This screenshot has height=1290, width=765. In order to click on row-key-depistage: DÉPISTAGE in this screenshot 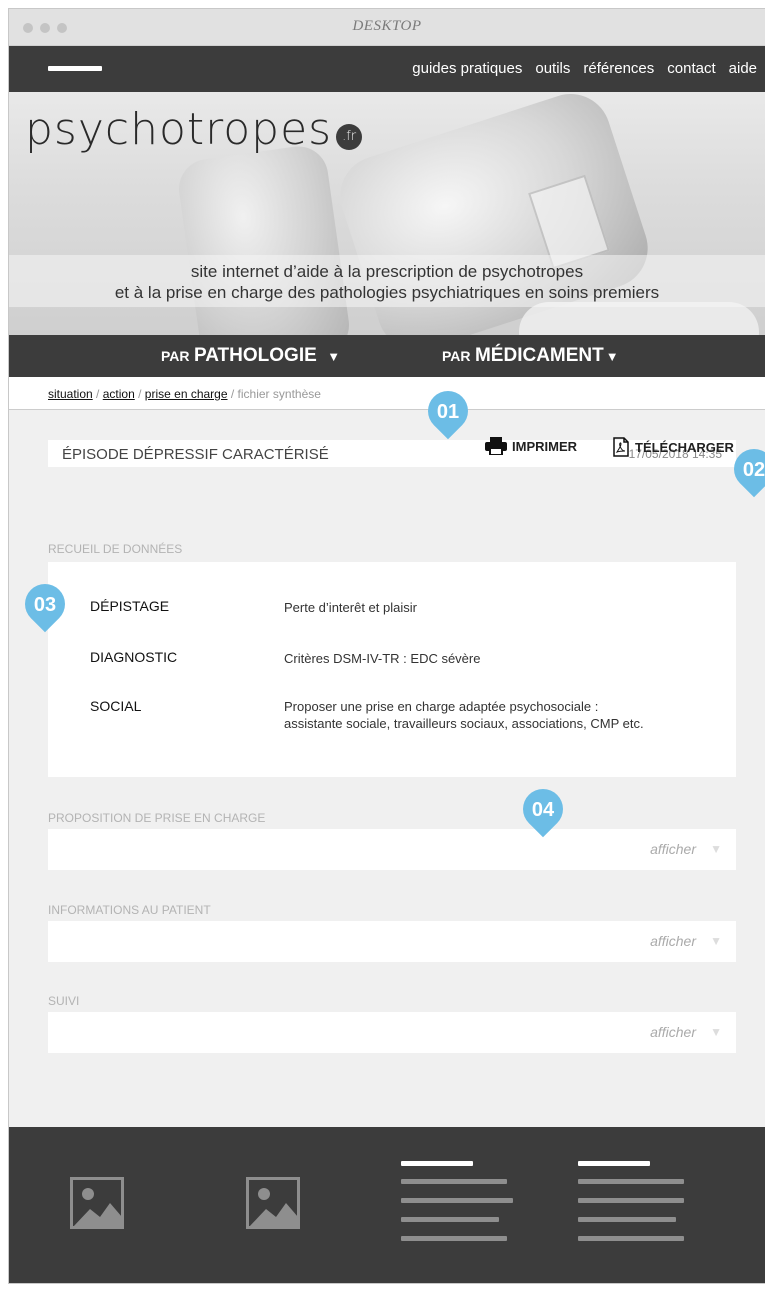, I will do `click(130, 606)`.